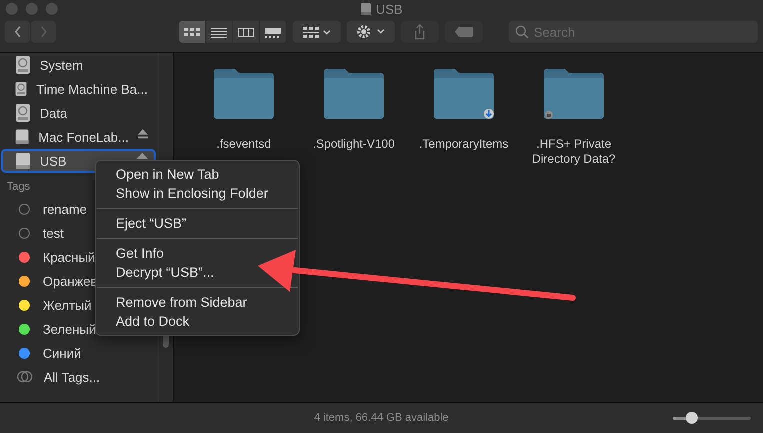 This screenshot has height=433, width=763. Describe the element at coordinates (197, 302) in the screenshot. I see `menu-item: Remove from Sidebar` at that location.